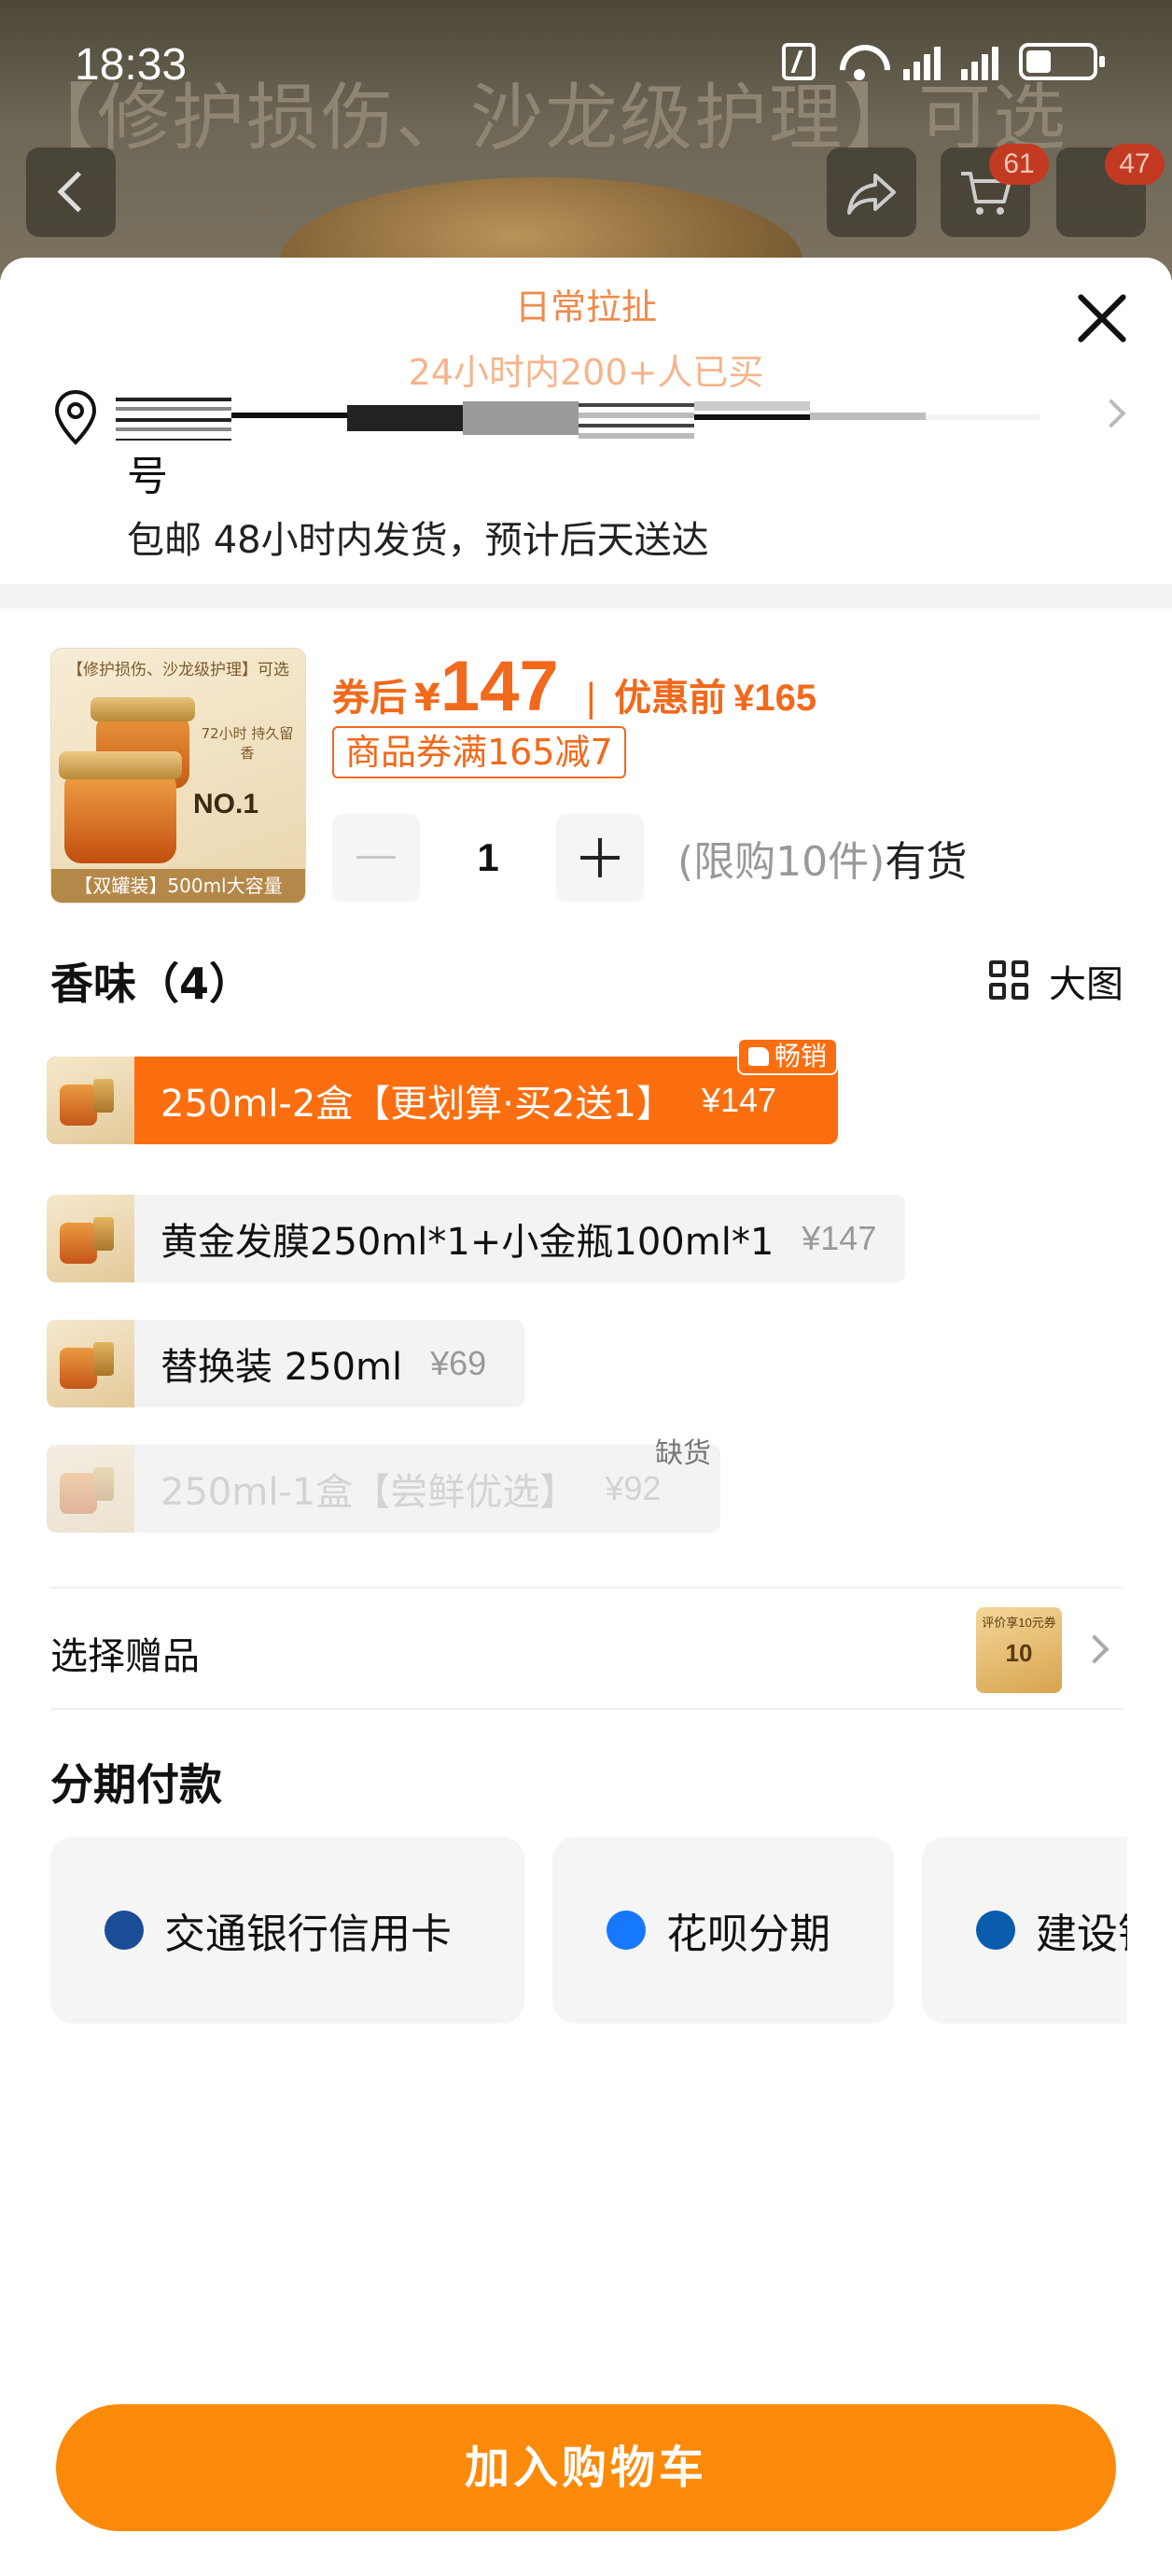 This screenshot has width=1172, height=2576. I want to click on option-price: ¥92, so click(633, 1488).